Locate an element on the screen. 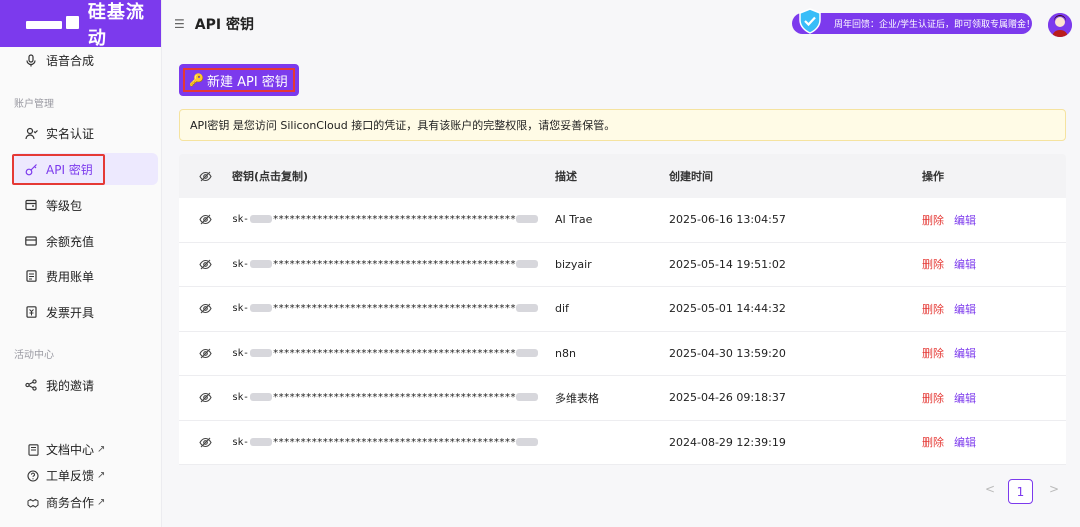  sidebar-item-api-keys: API 密钥 is located at coordinates (85, 169).